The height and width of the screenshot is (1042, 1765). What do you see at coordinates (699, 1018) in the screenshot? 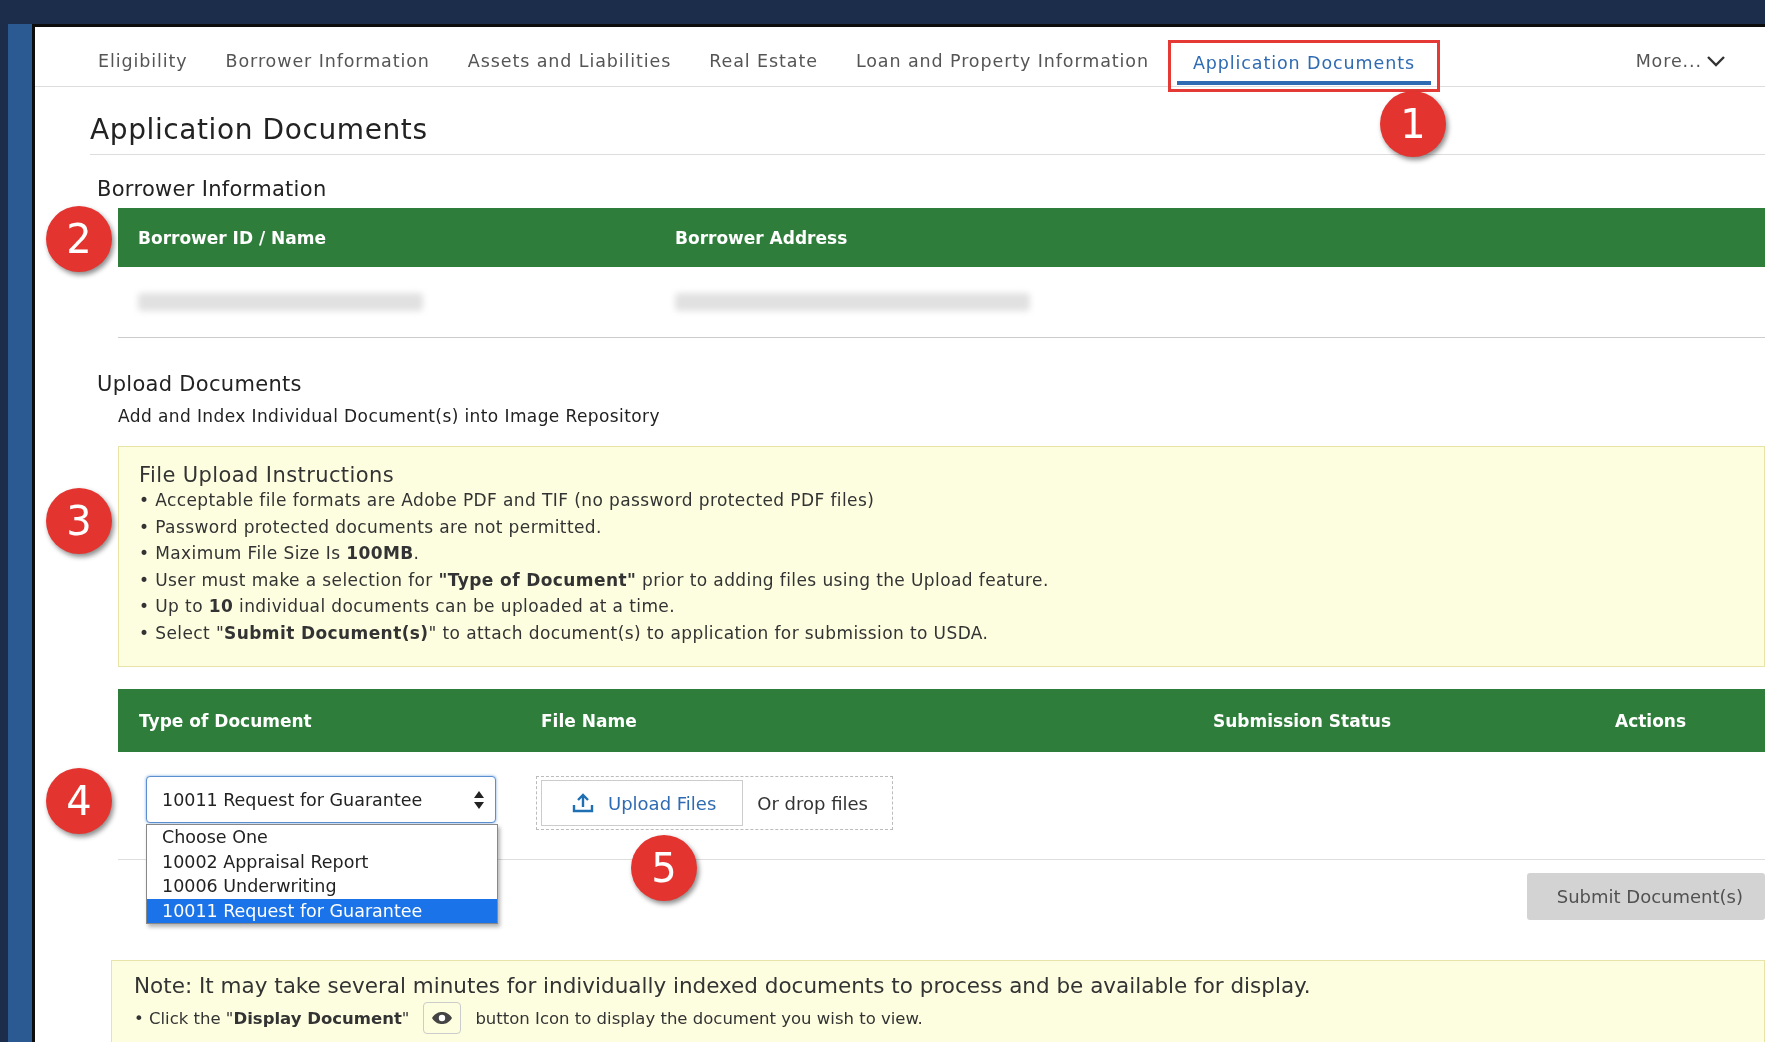
I see `hint-text: button Icon to display the document you wish to view.` at bounding box center [699, 1018].